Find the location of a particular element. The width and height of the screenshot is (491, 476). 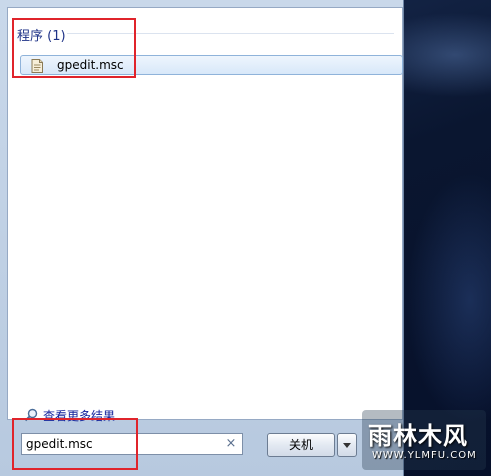

shutdown-button: 关机 is located at coordinates (301, 445).